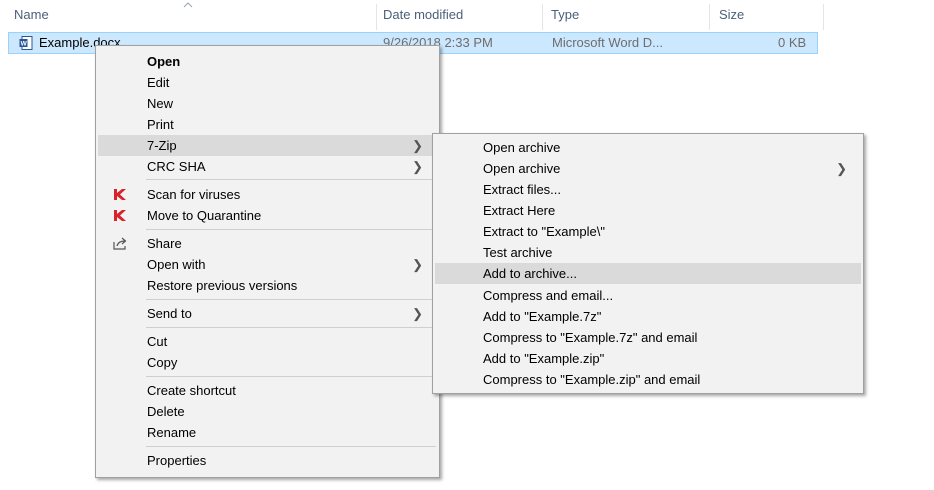  What do you see at coordinates (120, 243) in the screenshot?
I see `share-icon` at bounding box center [120, 243].